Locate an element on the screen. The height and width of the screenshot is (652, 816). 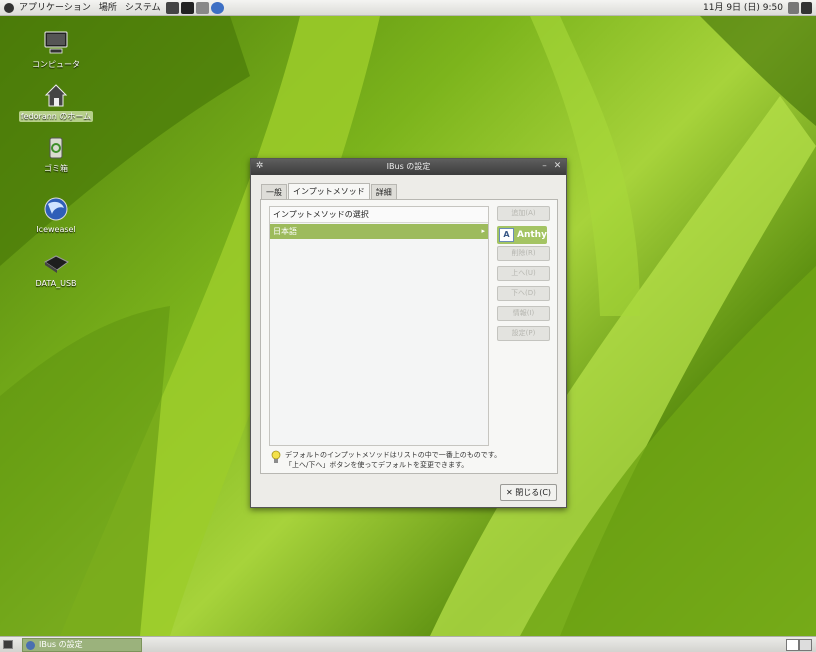
close-button-label: 閉じる(C) is located at coordinates (533, 492).